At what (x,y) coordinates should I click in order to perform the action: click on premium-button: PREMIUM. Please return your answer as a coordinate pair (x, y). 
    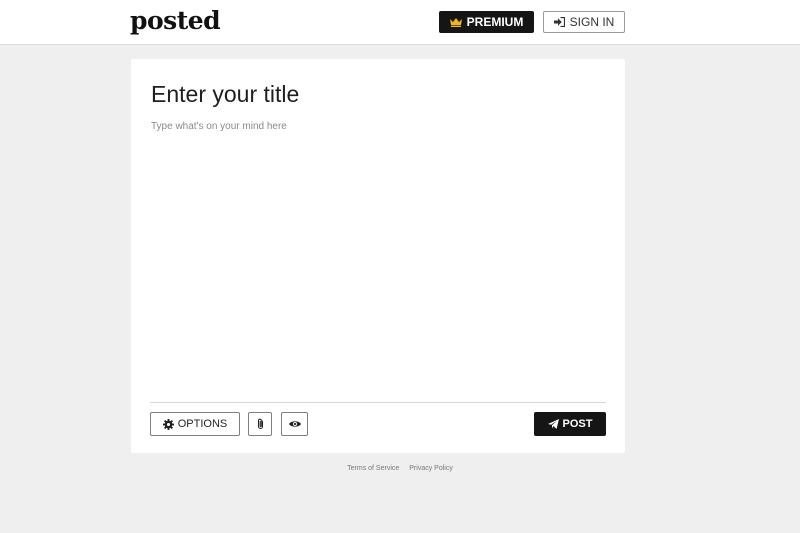
    Looking at the image, I should click on (486, 22).